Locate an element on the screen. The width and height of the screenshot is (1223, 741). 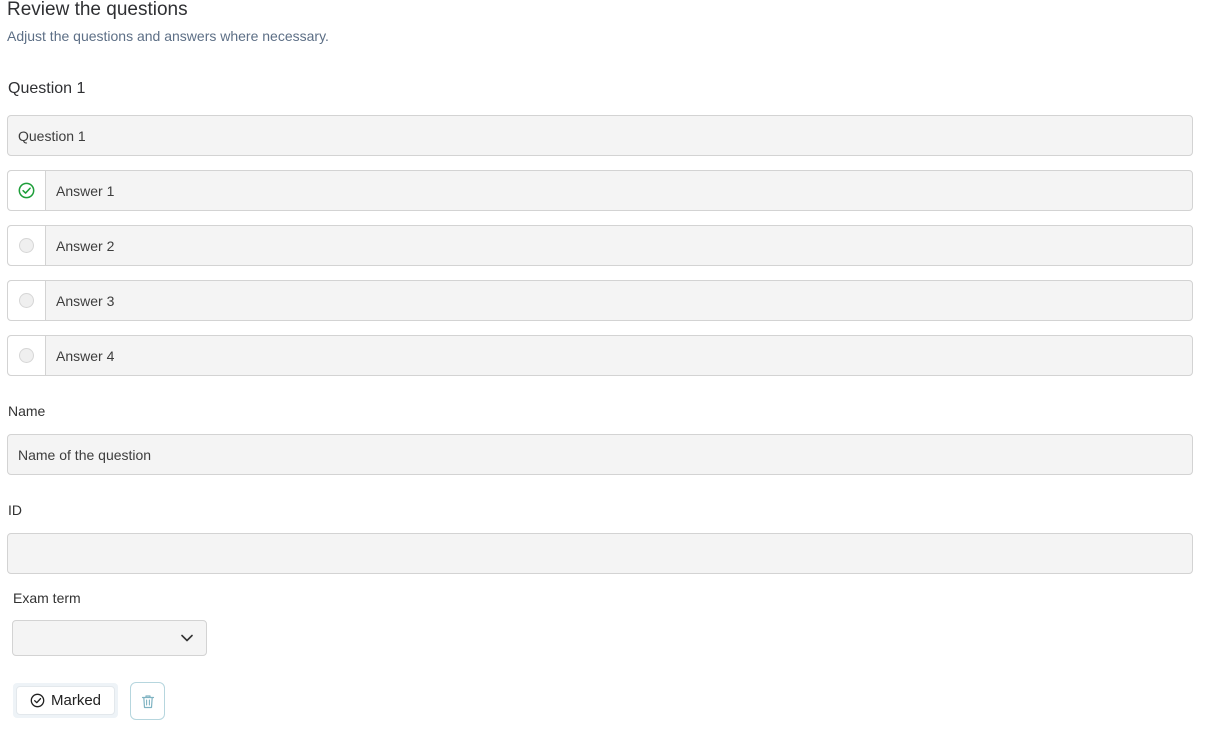
trash-icon is located at coordinates (147, 701).